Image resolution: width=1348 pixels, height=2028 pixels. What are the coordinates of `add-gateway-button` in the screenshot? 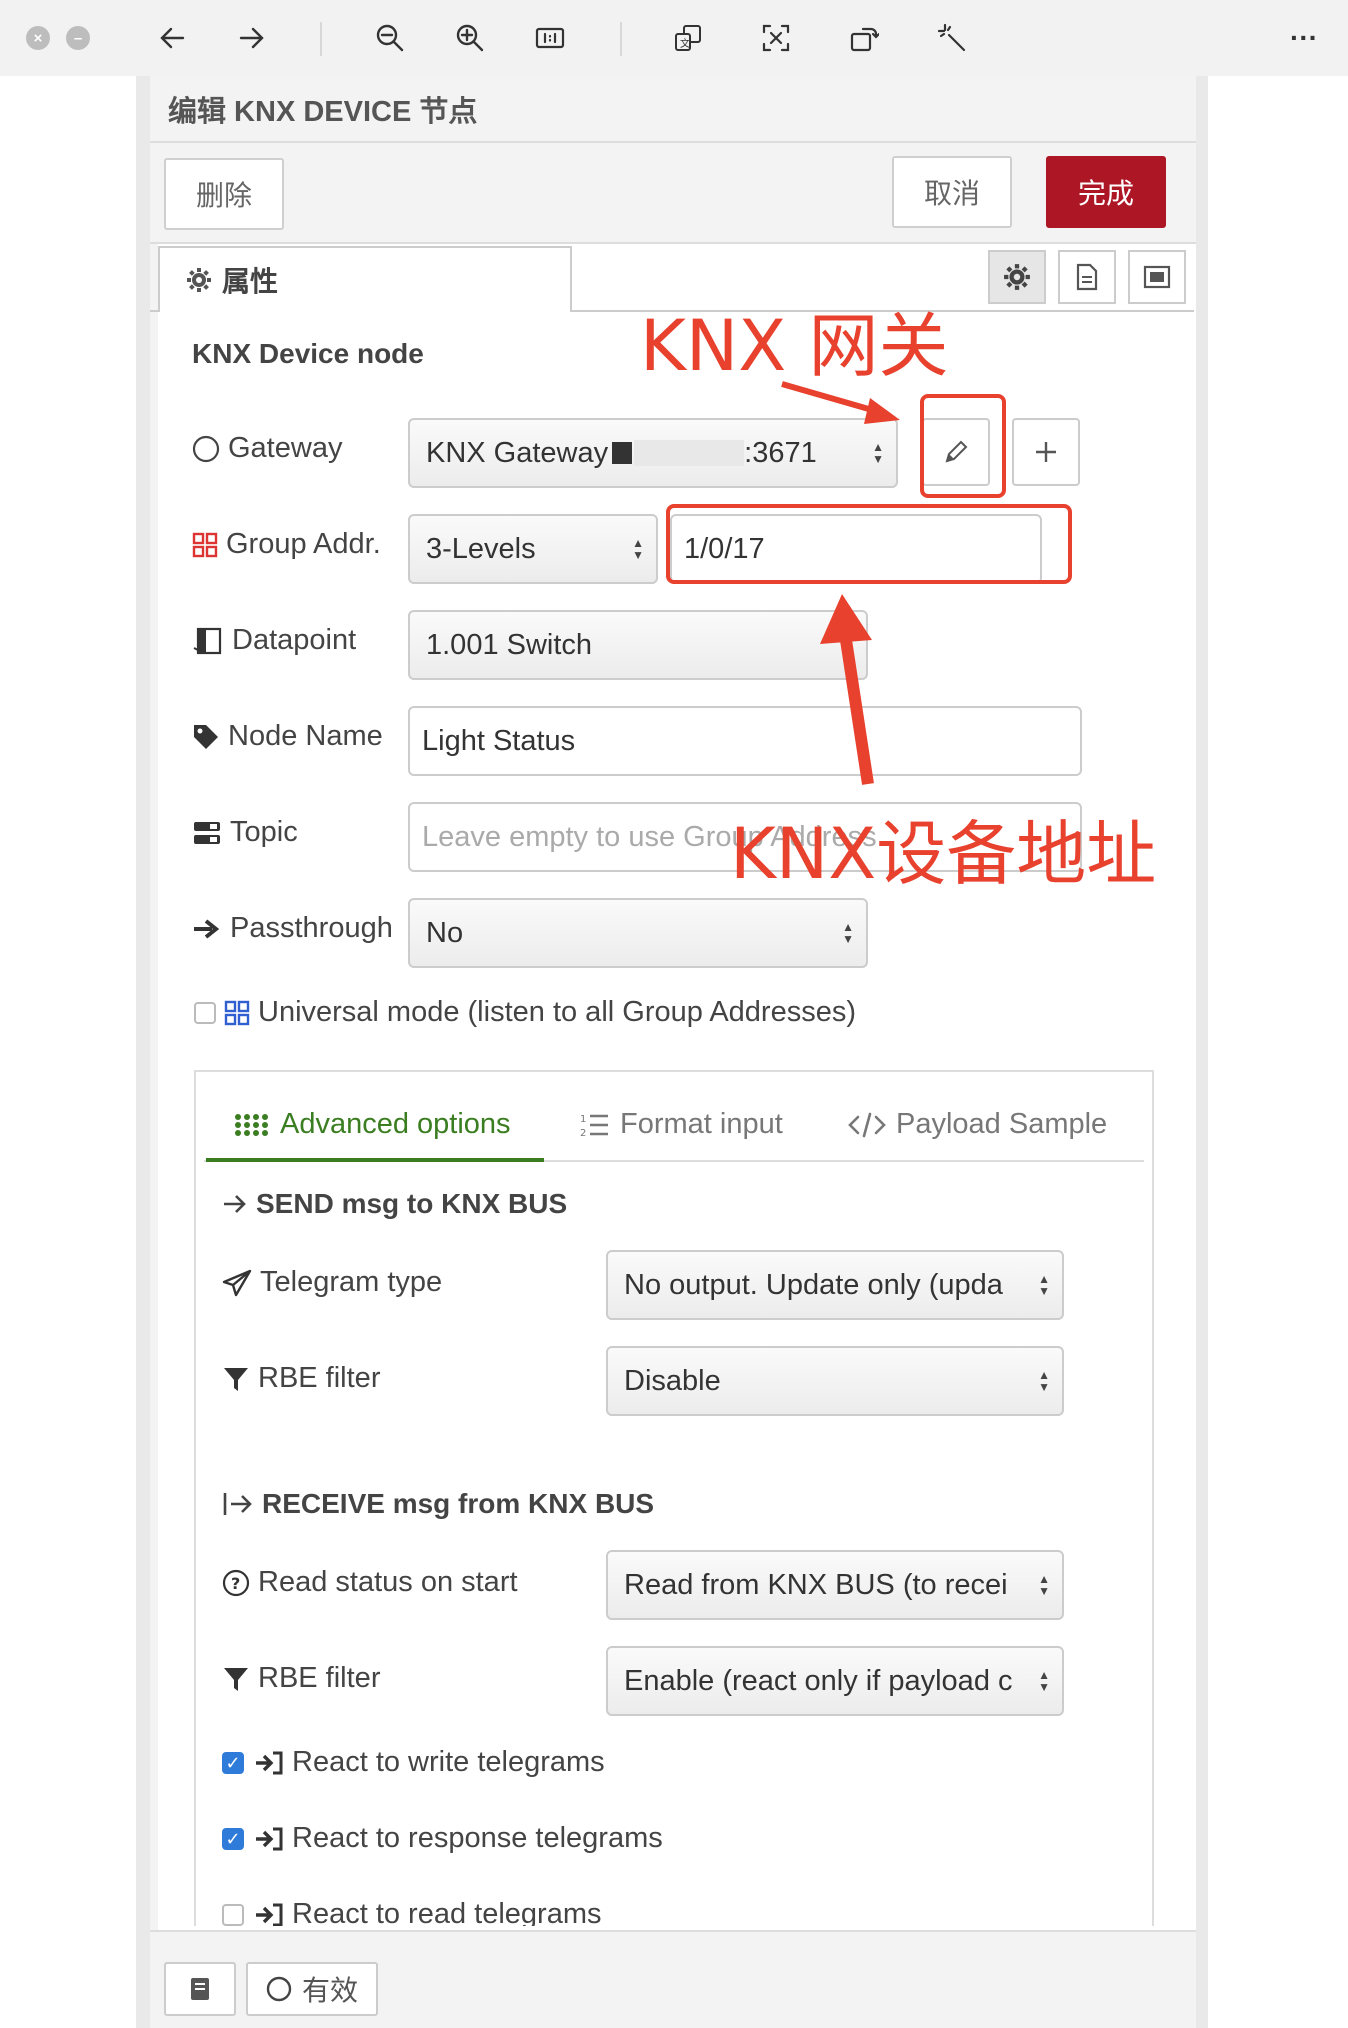 It's located at (1046, 452).